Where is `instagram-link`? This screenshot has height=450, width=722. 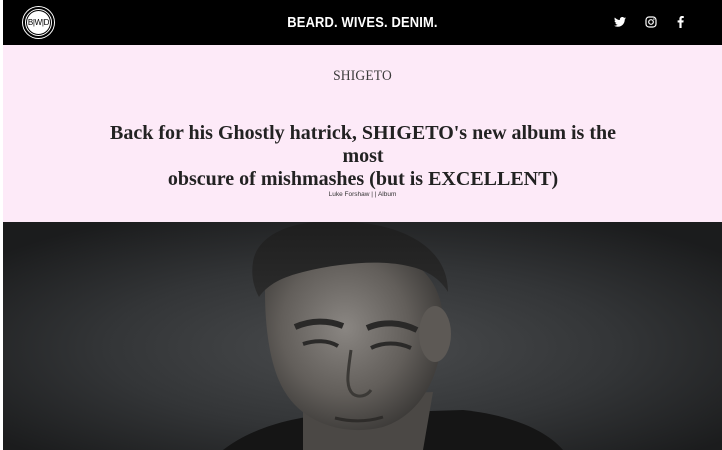
instagram-link is located at coordinates (651, 22).